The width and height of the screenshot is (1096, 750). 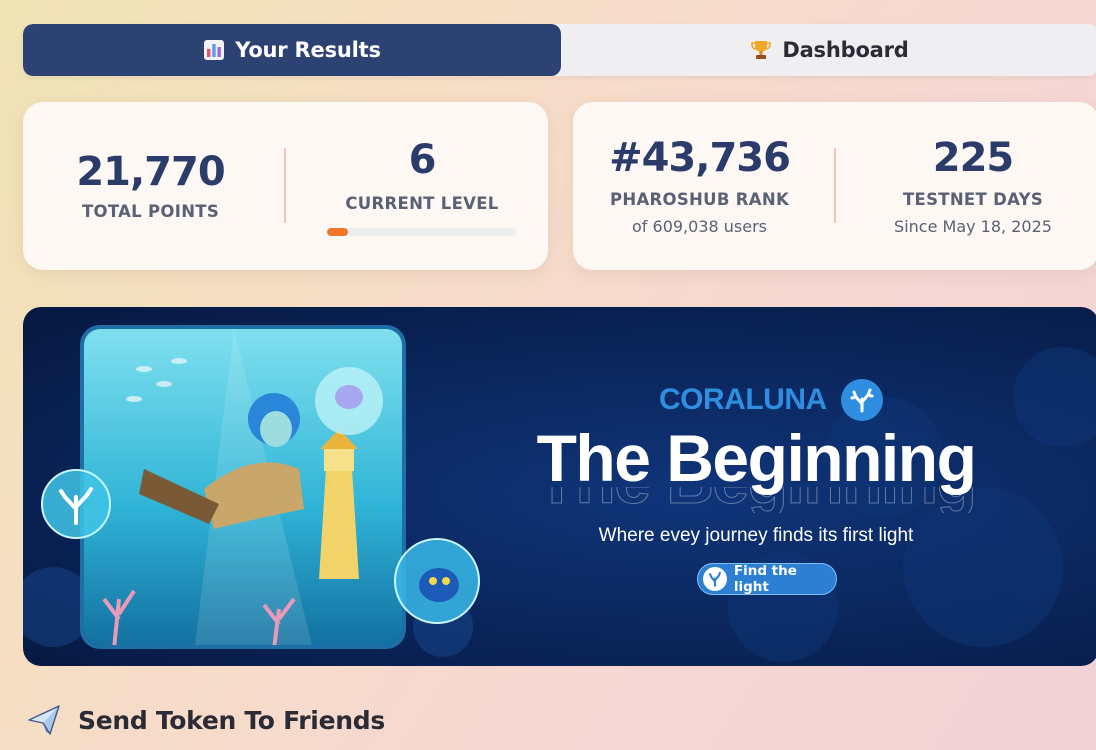 I want to click on rank-sub: of 609,038 users, so click(x=699, y=226).